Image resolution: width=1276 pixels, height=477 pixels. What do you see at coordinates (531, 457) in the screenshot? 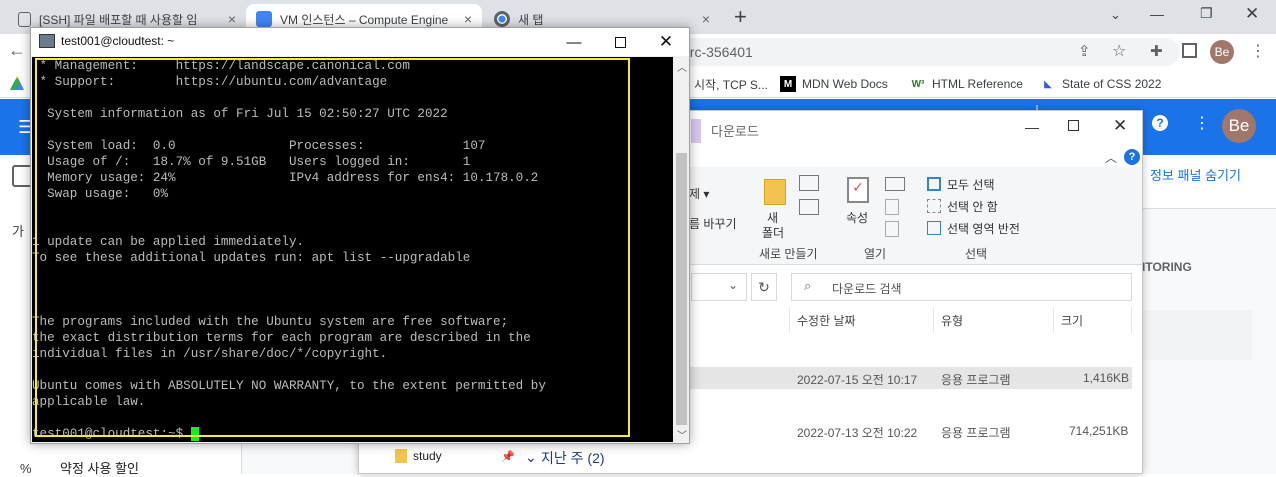
I see `group-chevron-icon: ⌄` at bounding box center [531, 457].